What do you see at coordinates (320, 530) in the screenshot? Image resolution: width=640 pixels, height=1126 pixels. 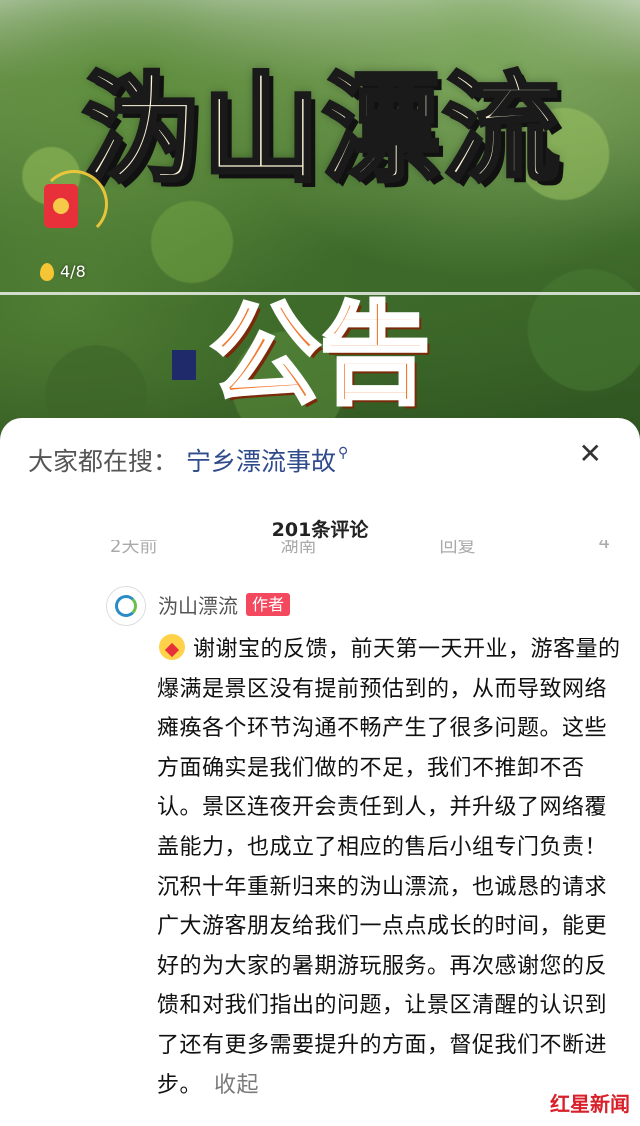 I see `comment-count-title: 201条评论` at bounding box center [320, 530].